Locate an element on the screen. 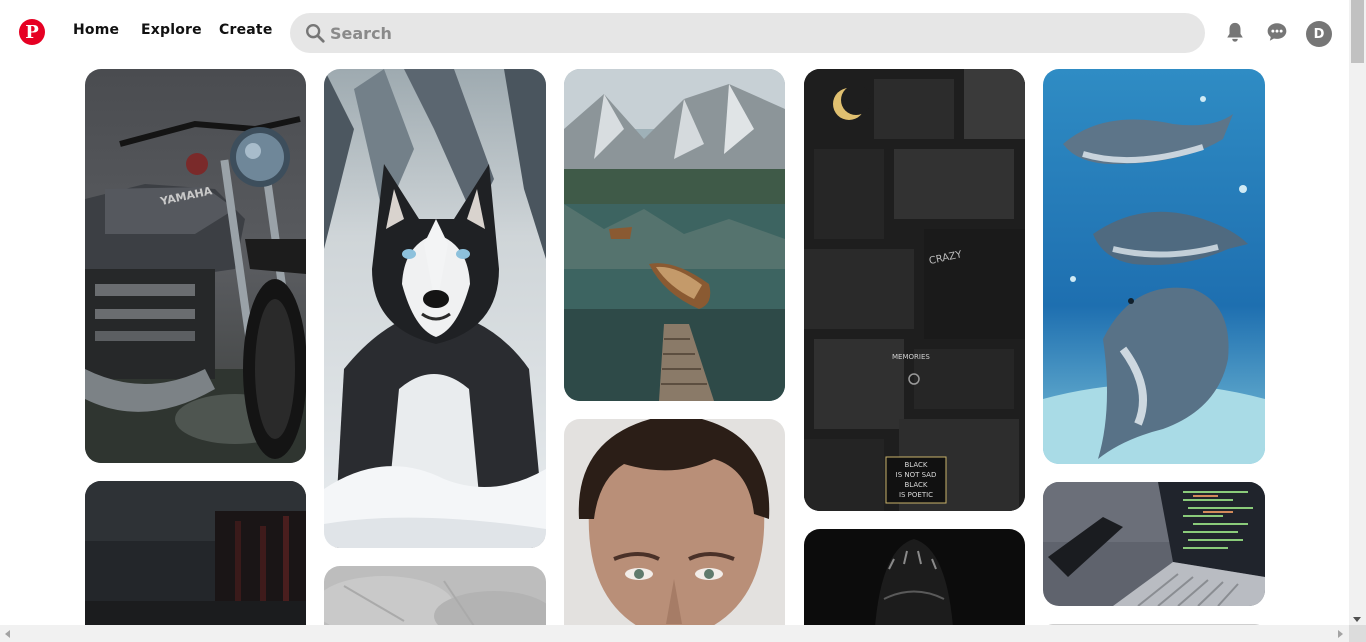  search-bar is located at coordinates (747, 33).